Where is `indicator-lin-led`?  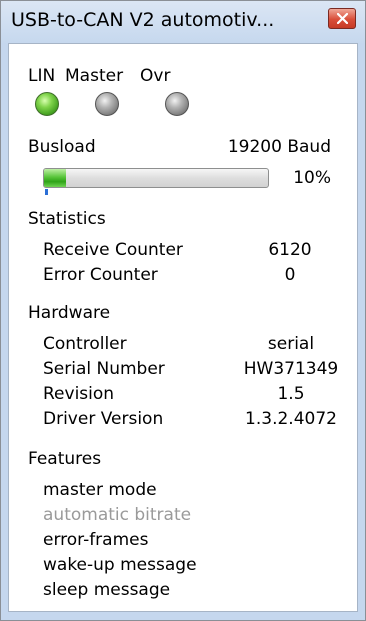 indicator-lin-led is located at coordinates (47, 104).